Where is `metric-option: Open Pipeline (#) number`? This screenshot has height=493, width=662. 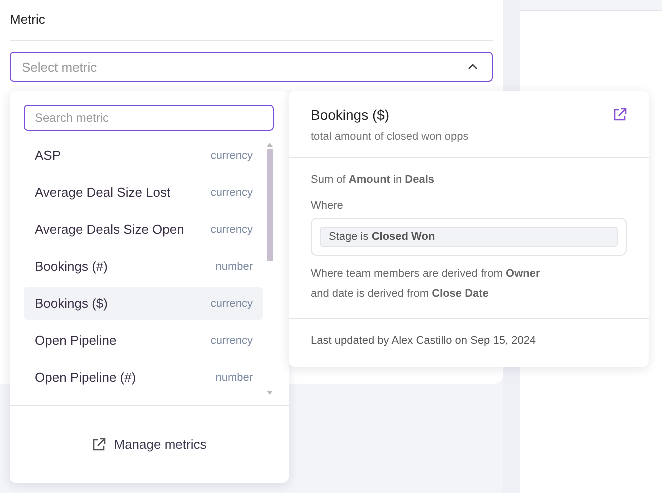
metric-option: Open Pipeline (#) number is located at coordinates (143, 377).